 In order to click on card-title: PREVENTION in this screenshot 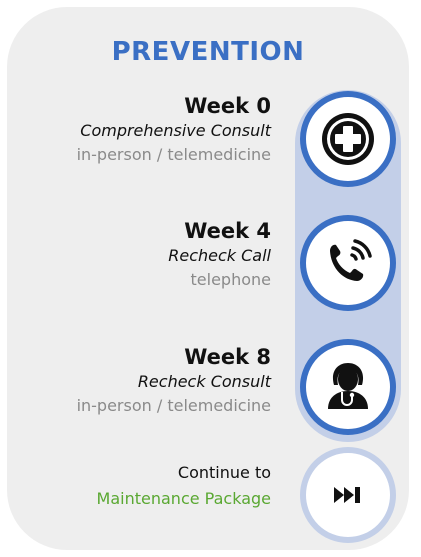, I will do `click(208, 52)`.